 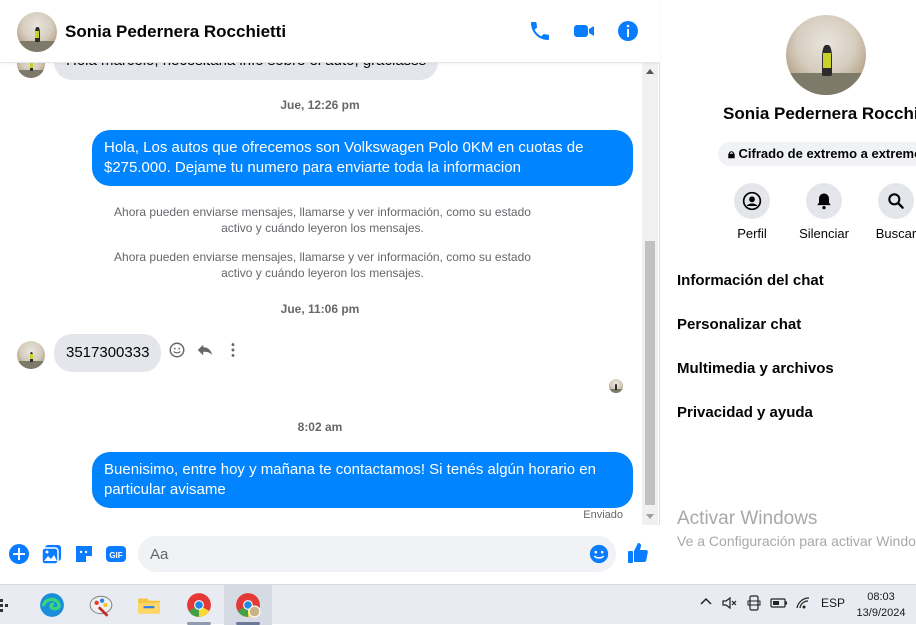 I want to click on encryption-badge: 🔒︎ Cifrado de extremo a extremo, so click(x=817, y=154).